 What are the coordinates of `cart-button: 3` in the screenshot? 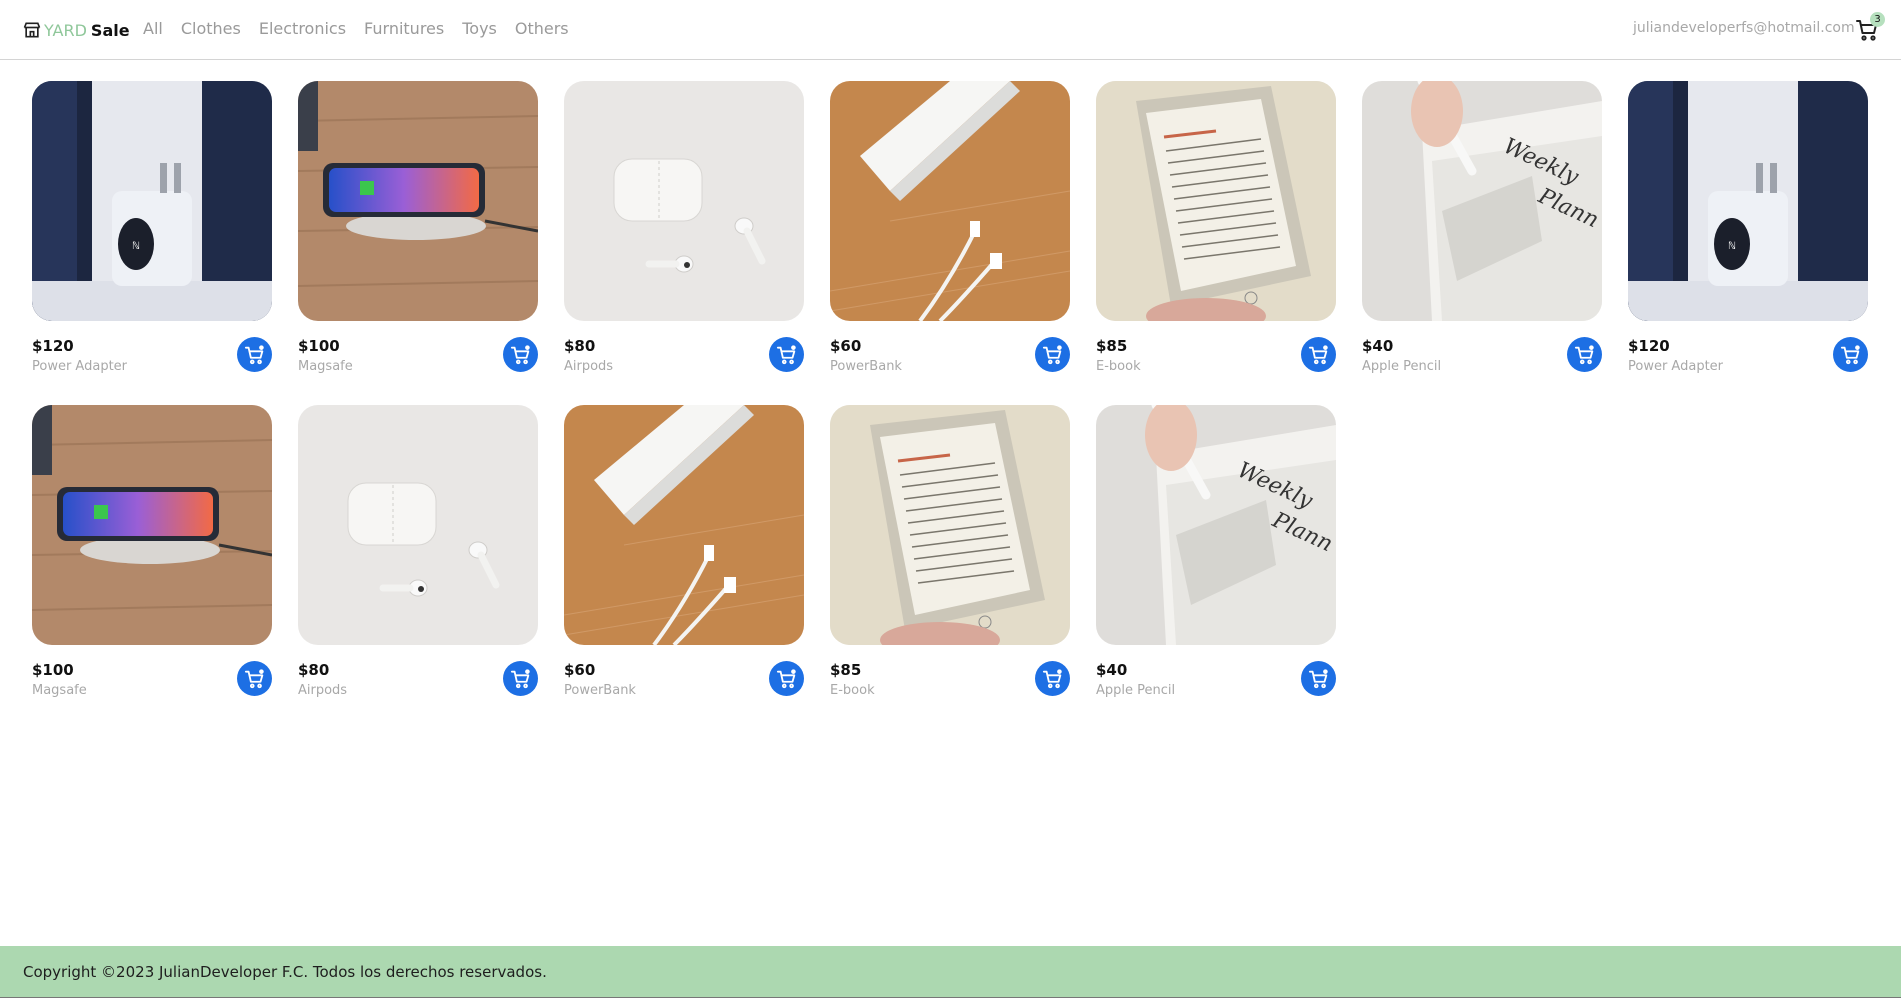 It's located at (1870, 28).